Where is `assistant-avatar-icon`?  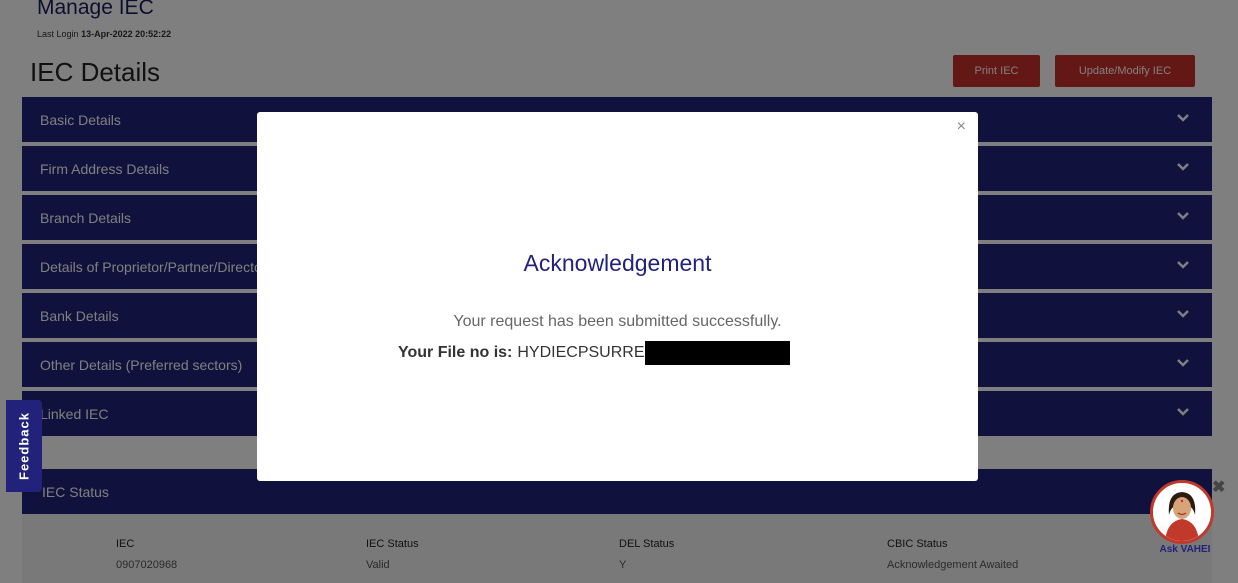 assistant-avatar-icon is located at coordinates (1182, 512).